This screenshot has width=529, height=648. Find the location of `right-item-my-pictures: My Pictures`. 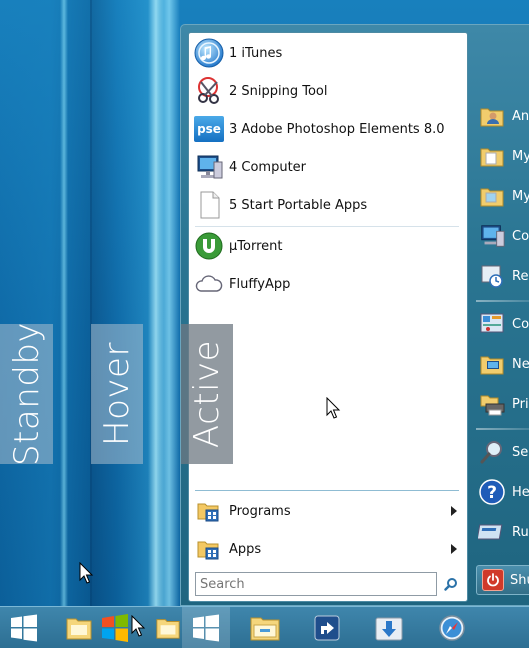

right-item-my-pictures: My Pictures is located at coordinates (502, 196).